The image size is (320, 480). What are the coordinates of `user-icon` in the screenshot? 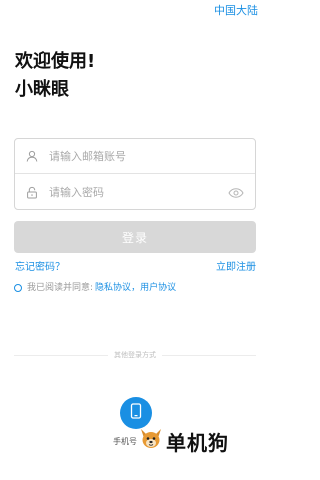 It's located at (32, 156).